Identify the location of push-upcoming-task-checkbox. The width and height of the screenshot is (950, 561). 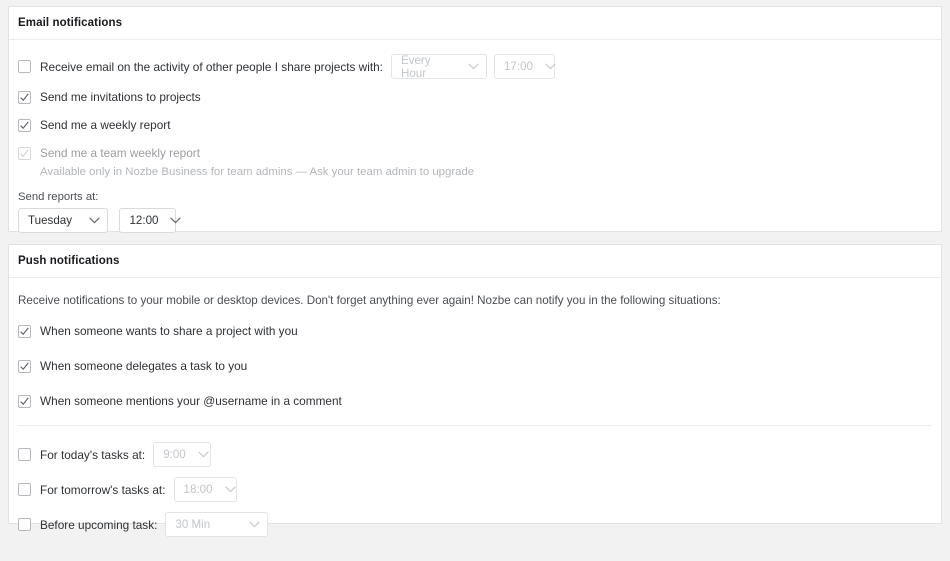
(24, 525).